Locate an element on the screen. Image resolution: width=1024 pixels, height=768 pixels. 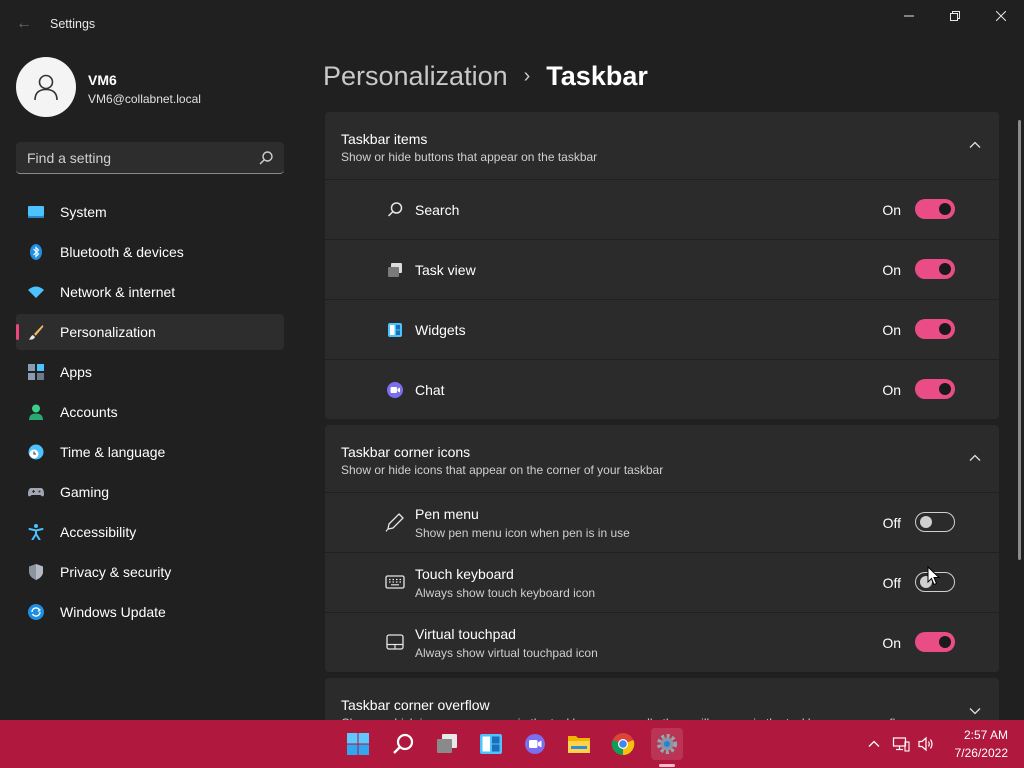
monitor-icon is located at coordinates (36, 212).